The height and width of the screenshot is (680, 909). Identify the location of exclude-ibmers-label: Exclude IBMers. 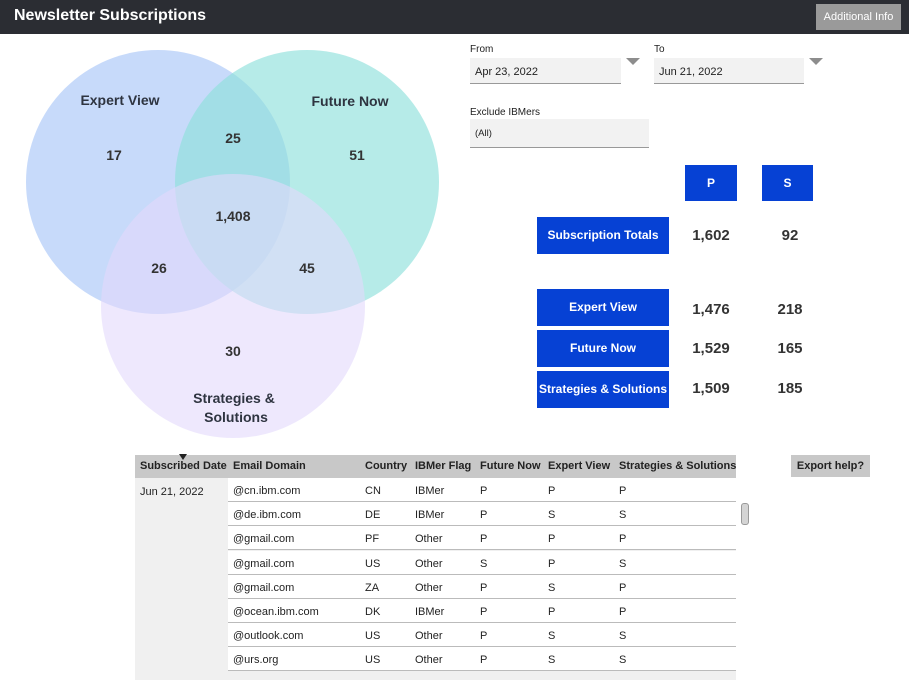
(505, 112).